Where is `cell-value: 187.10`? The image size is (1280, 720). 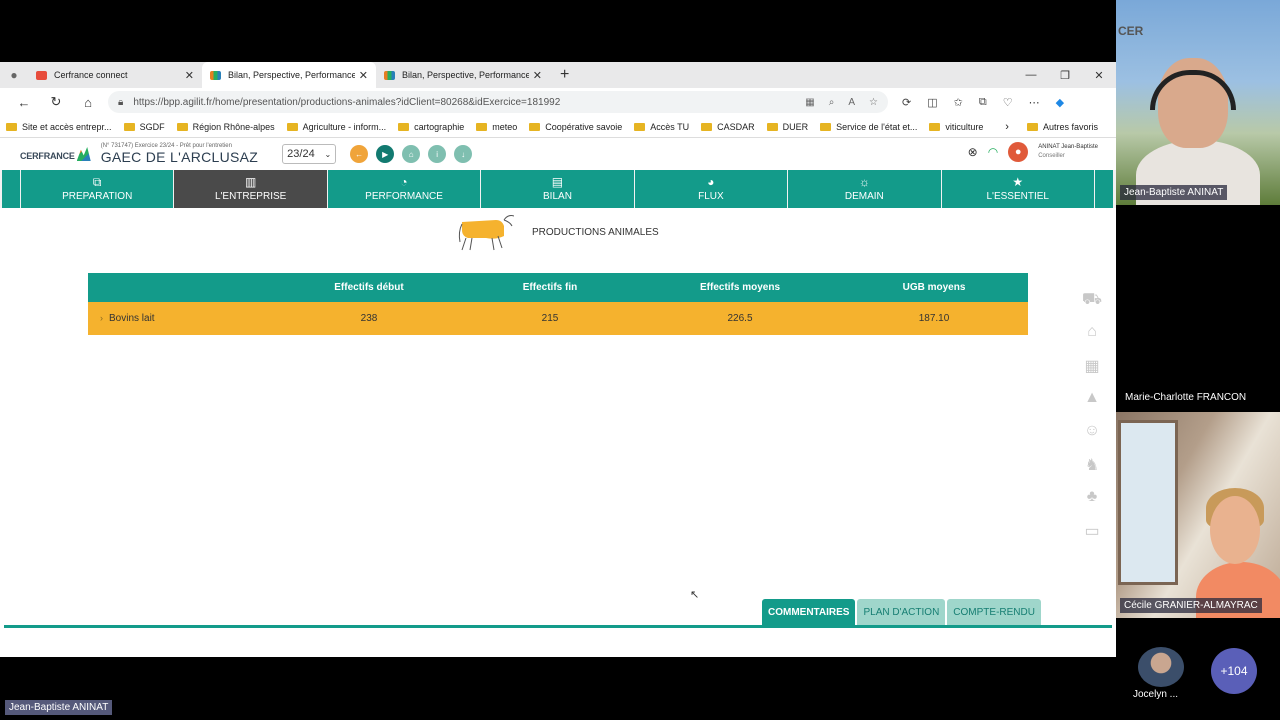
cell-value: 187.10 is located at coordinates (934, 318).